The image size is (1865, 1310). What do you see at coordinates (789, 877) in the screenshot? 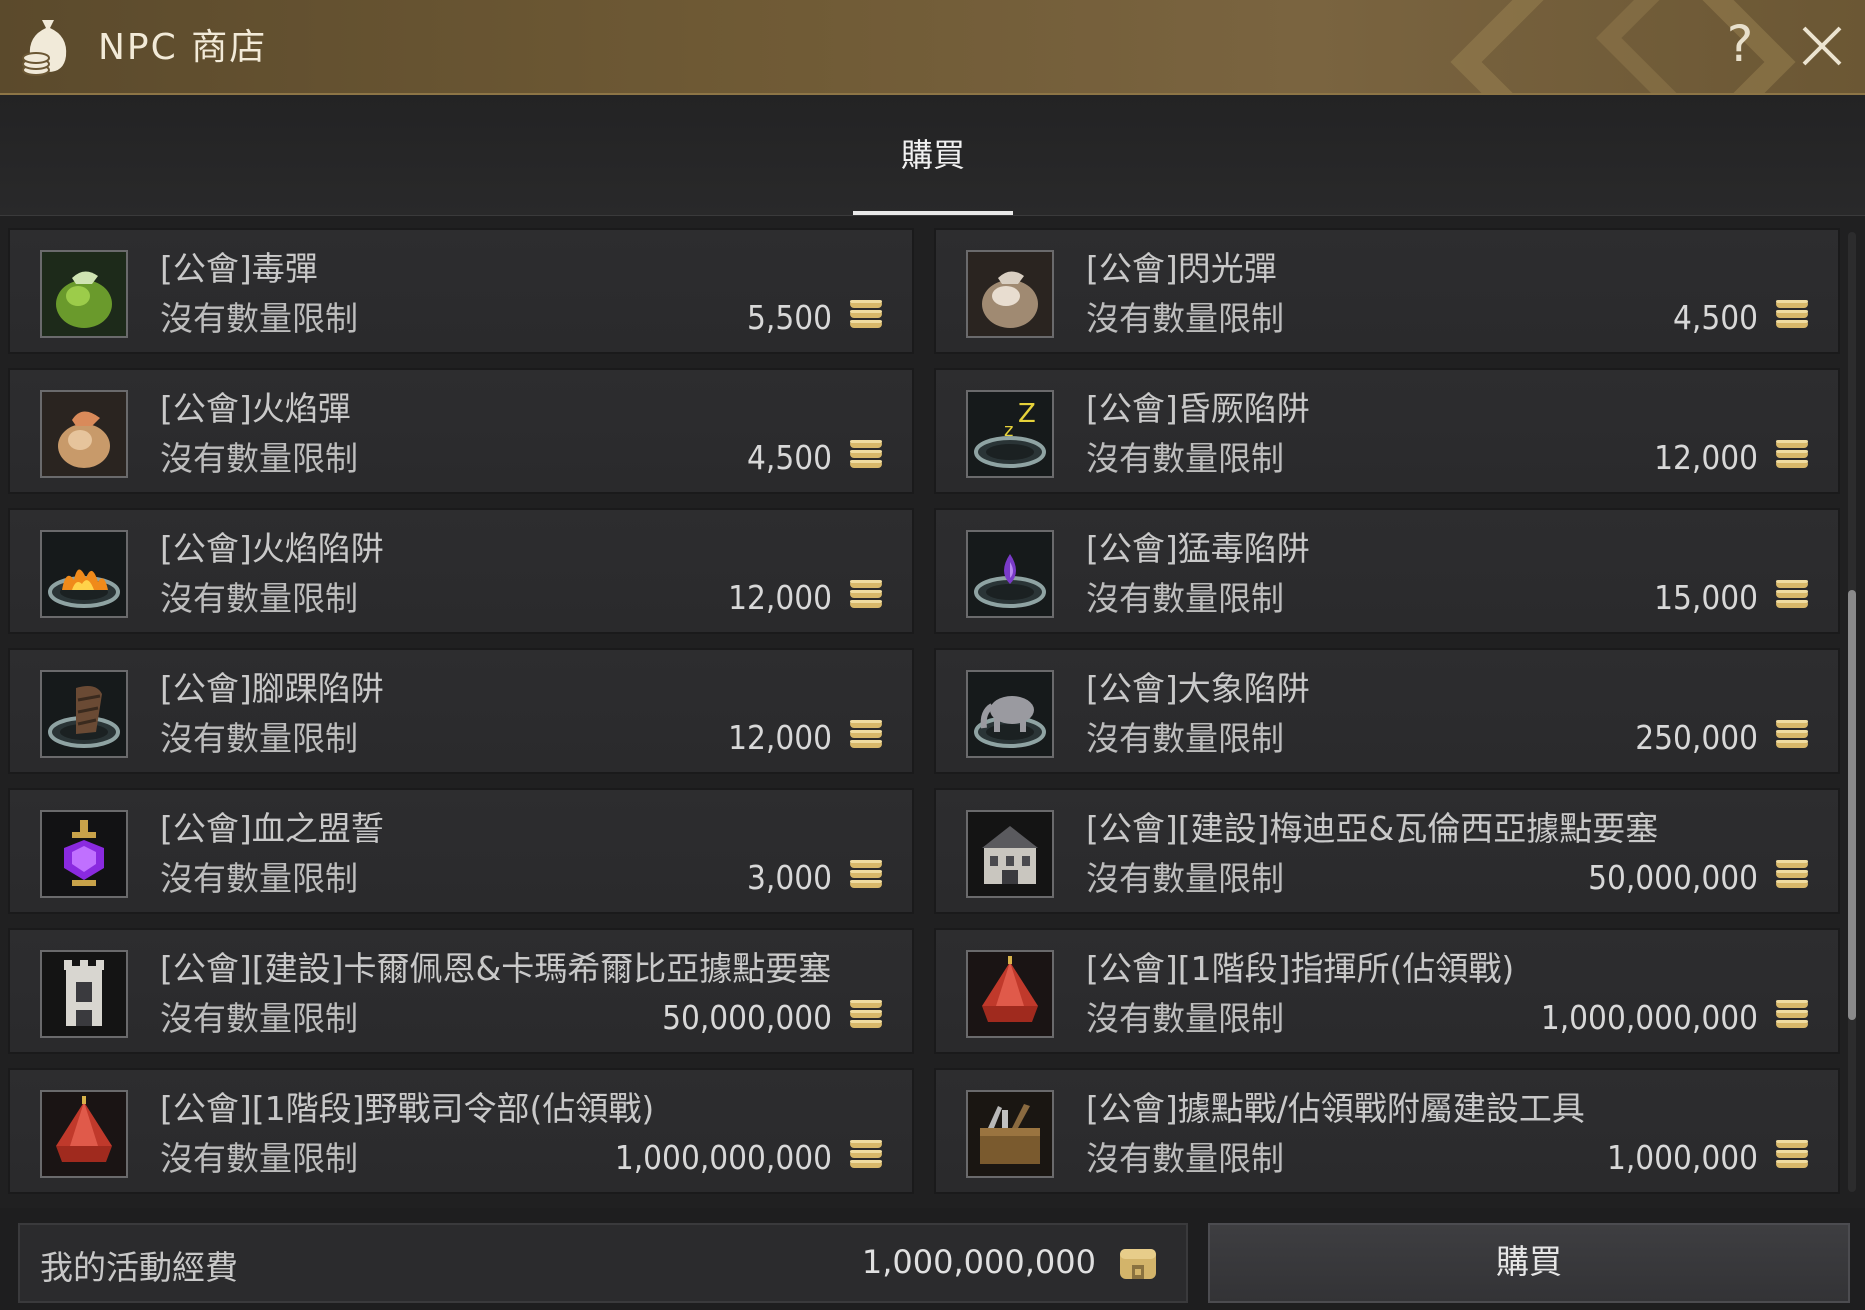
I see `item-price: 3,000` at bounding box center [789, 877].